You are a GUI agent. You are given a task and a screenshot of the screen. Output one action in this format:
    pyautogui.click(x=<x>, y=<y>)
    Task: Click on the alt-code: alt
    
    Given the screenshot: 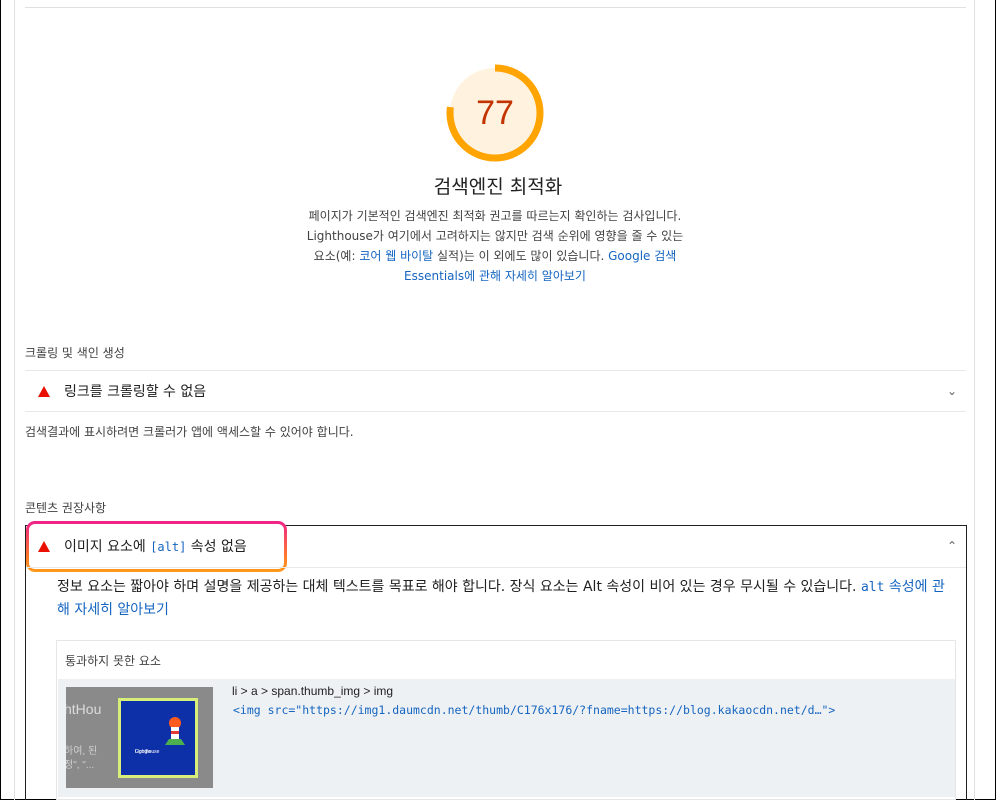 What is the action you would take?
    pyautogui.click(x=872, y=587)
    